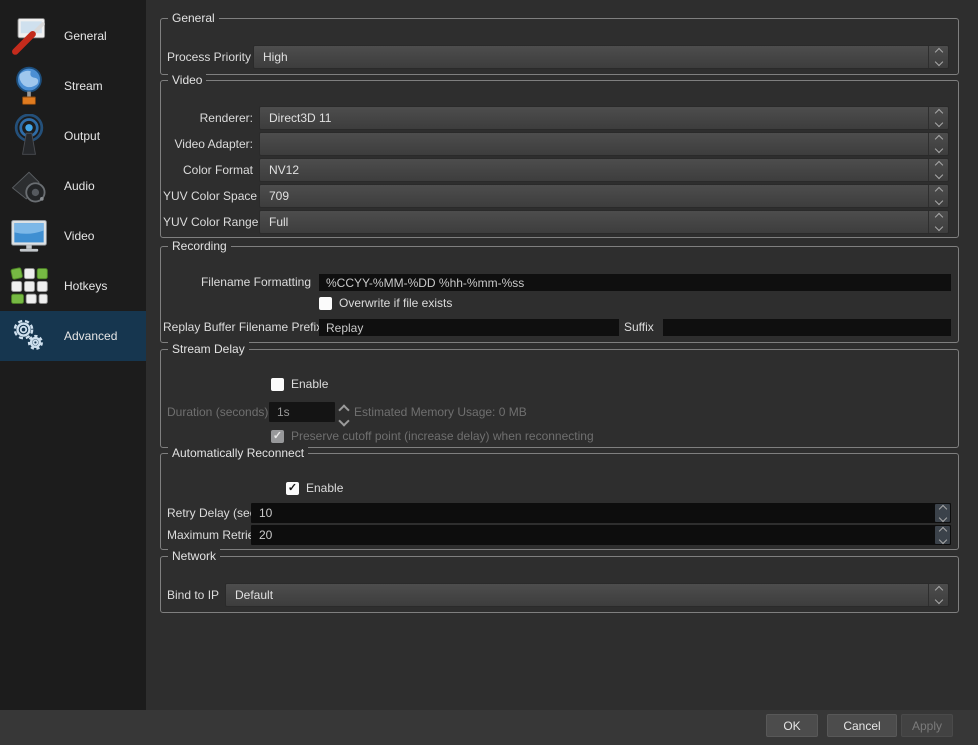 The height and width of the screenshot is (745, 978). Describe the element at coordinates (210, 196) in the screenshot. I see `yuv-color-space-label: YUV Color Space` at that location.